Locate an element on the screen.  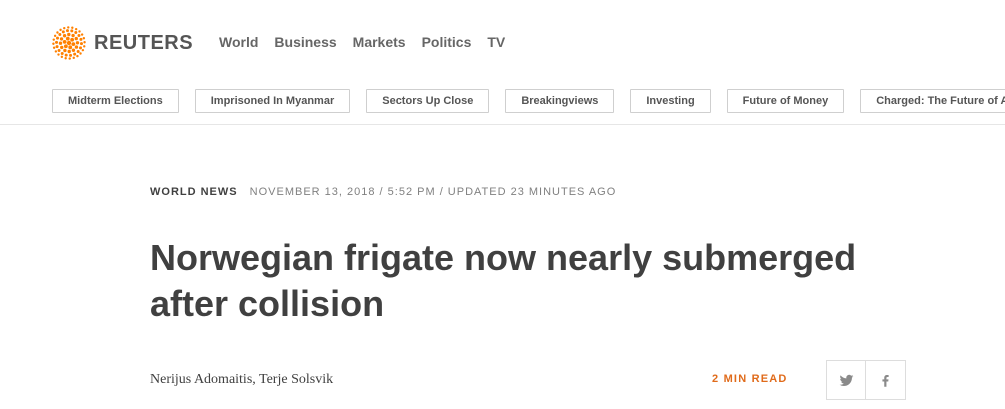
topic-investing: Investing is located at coordinates (670, 101).